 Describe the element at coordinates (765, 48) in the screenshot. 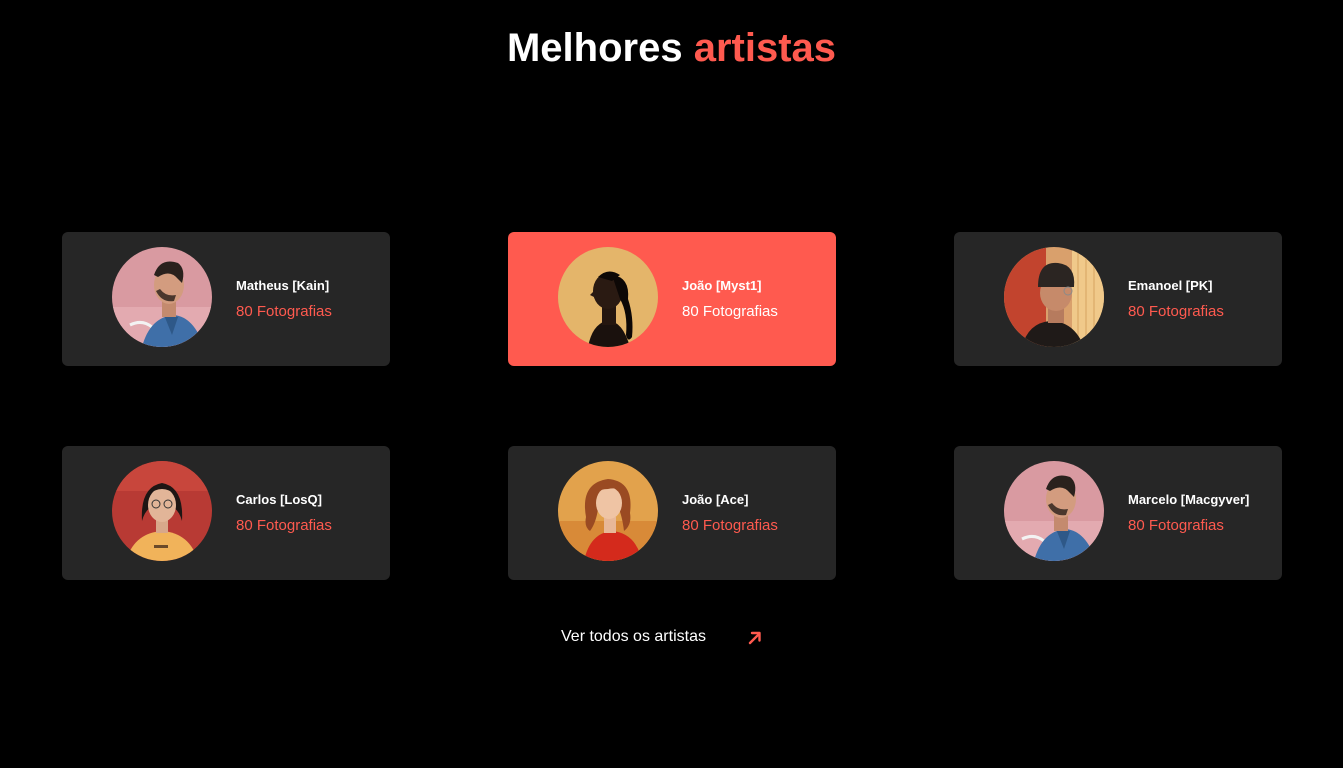

I see `title-accent: artistas` at that location.